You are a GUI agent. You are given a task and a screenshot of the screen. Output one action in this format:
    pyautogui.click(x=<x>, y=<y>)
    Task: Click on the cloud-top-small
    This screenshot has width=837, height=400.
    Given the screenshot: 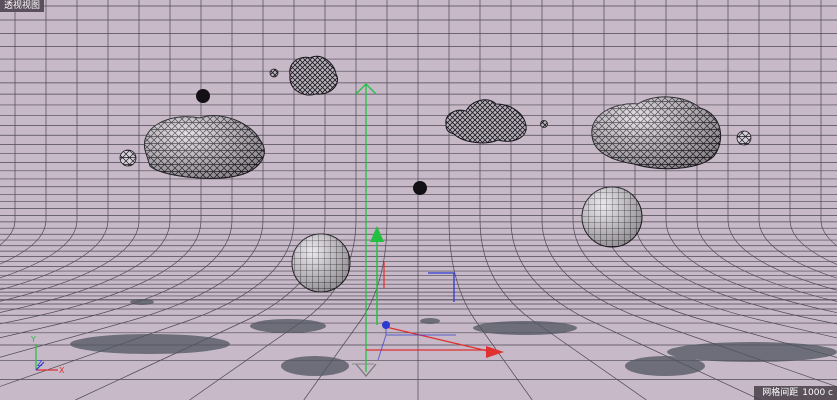 What is the action you would take?
    pyautogui.click(x=313, y=75)
    